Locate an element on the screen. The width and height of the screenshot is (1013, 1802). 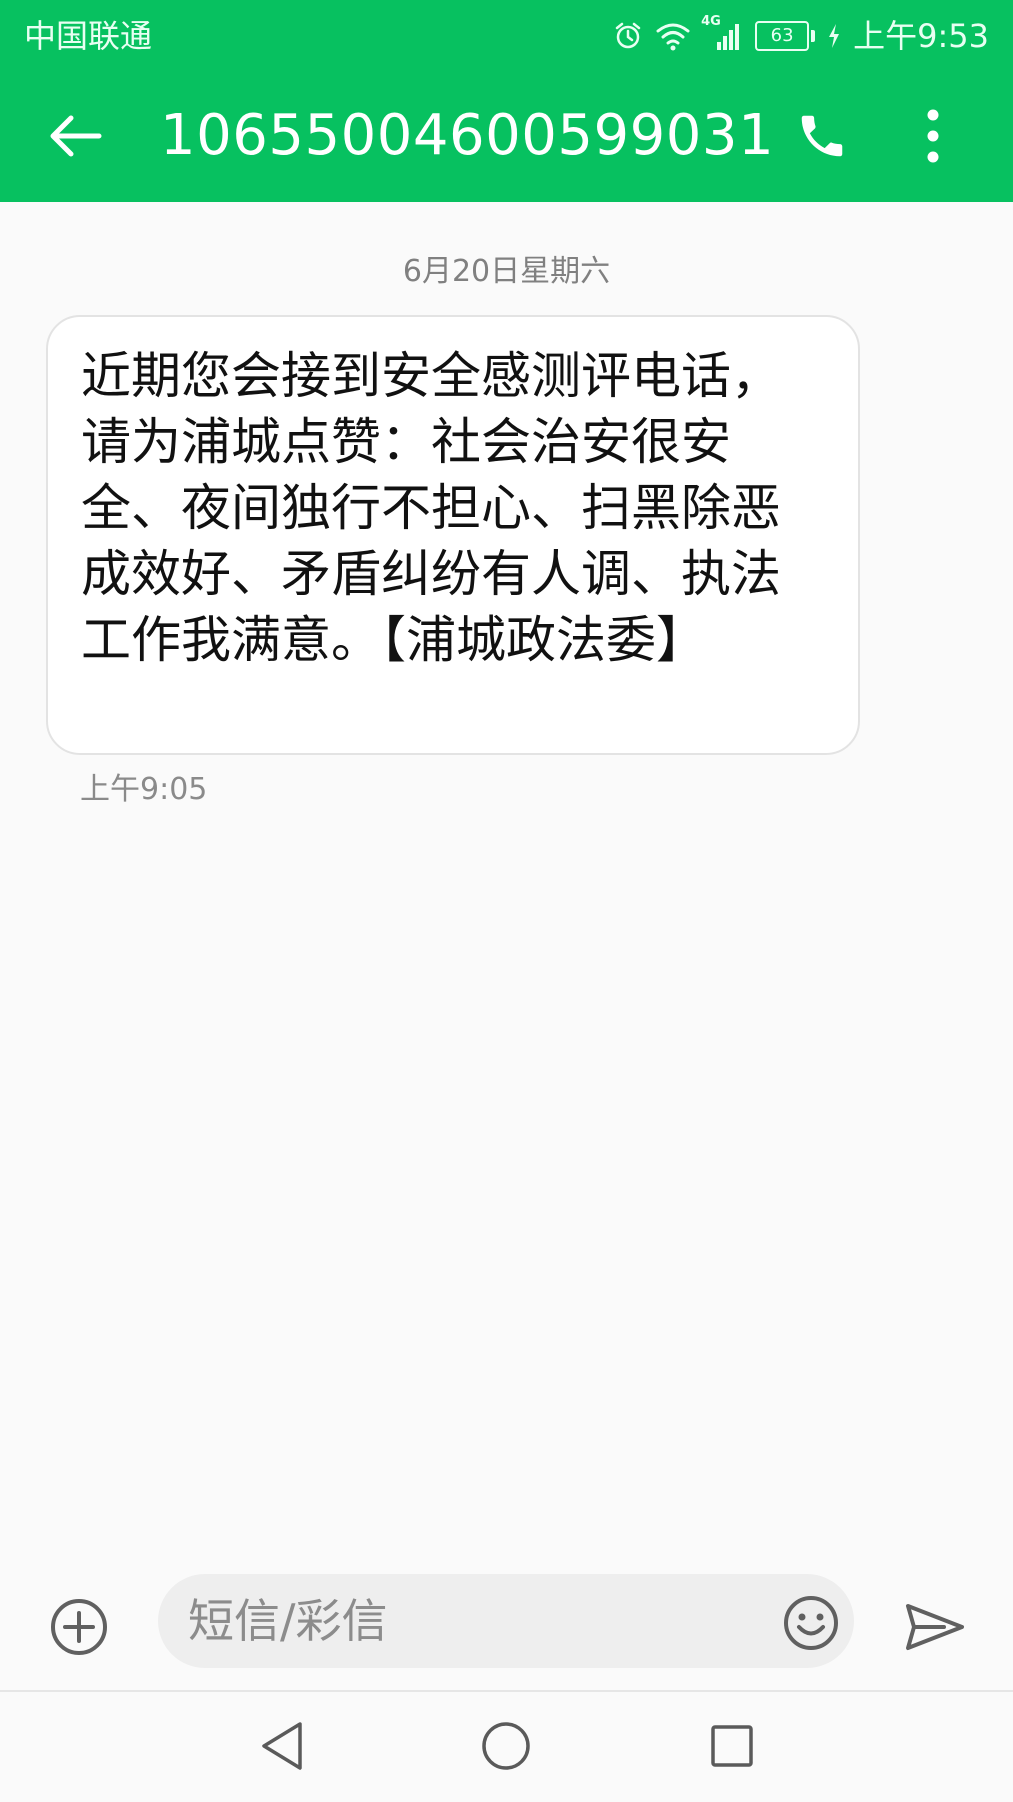
battery-level: 63 is located at coordinates (782, 36).